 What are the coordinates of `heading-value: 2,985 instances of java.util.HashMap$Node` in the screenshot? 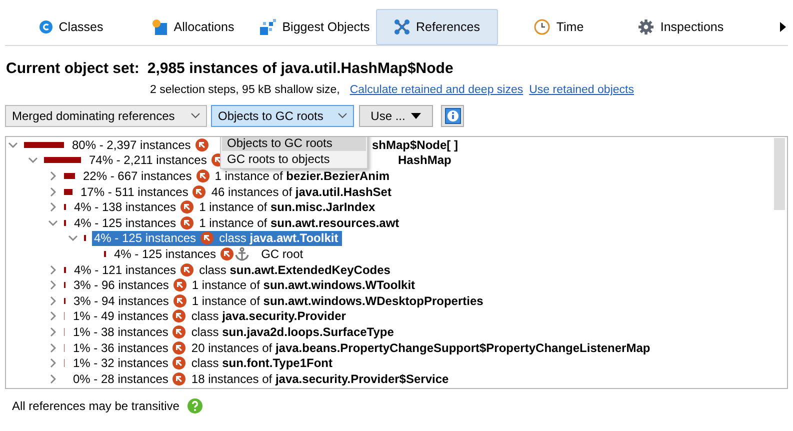 It's located at (300, 68).